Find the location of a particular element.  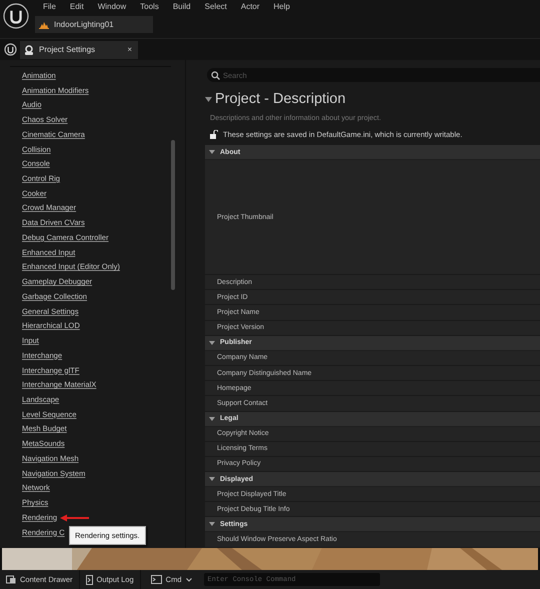

drawer-icon is located at coordinates (11, 579).